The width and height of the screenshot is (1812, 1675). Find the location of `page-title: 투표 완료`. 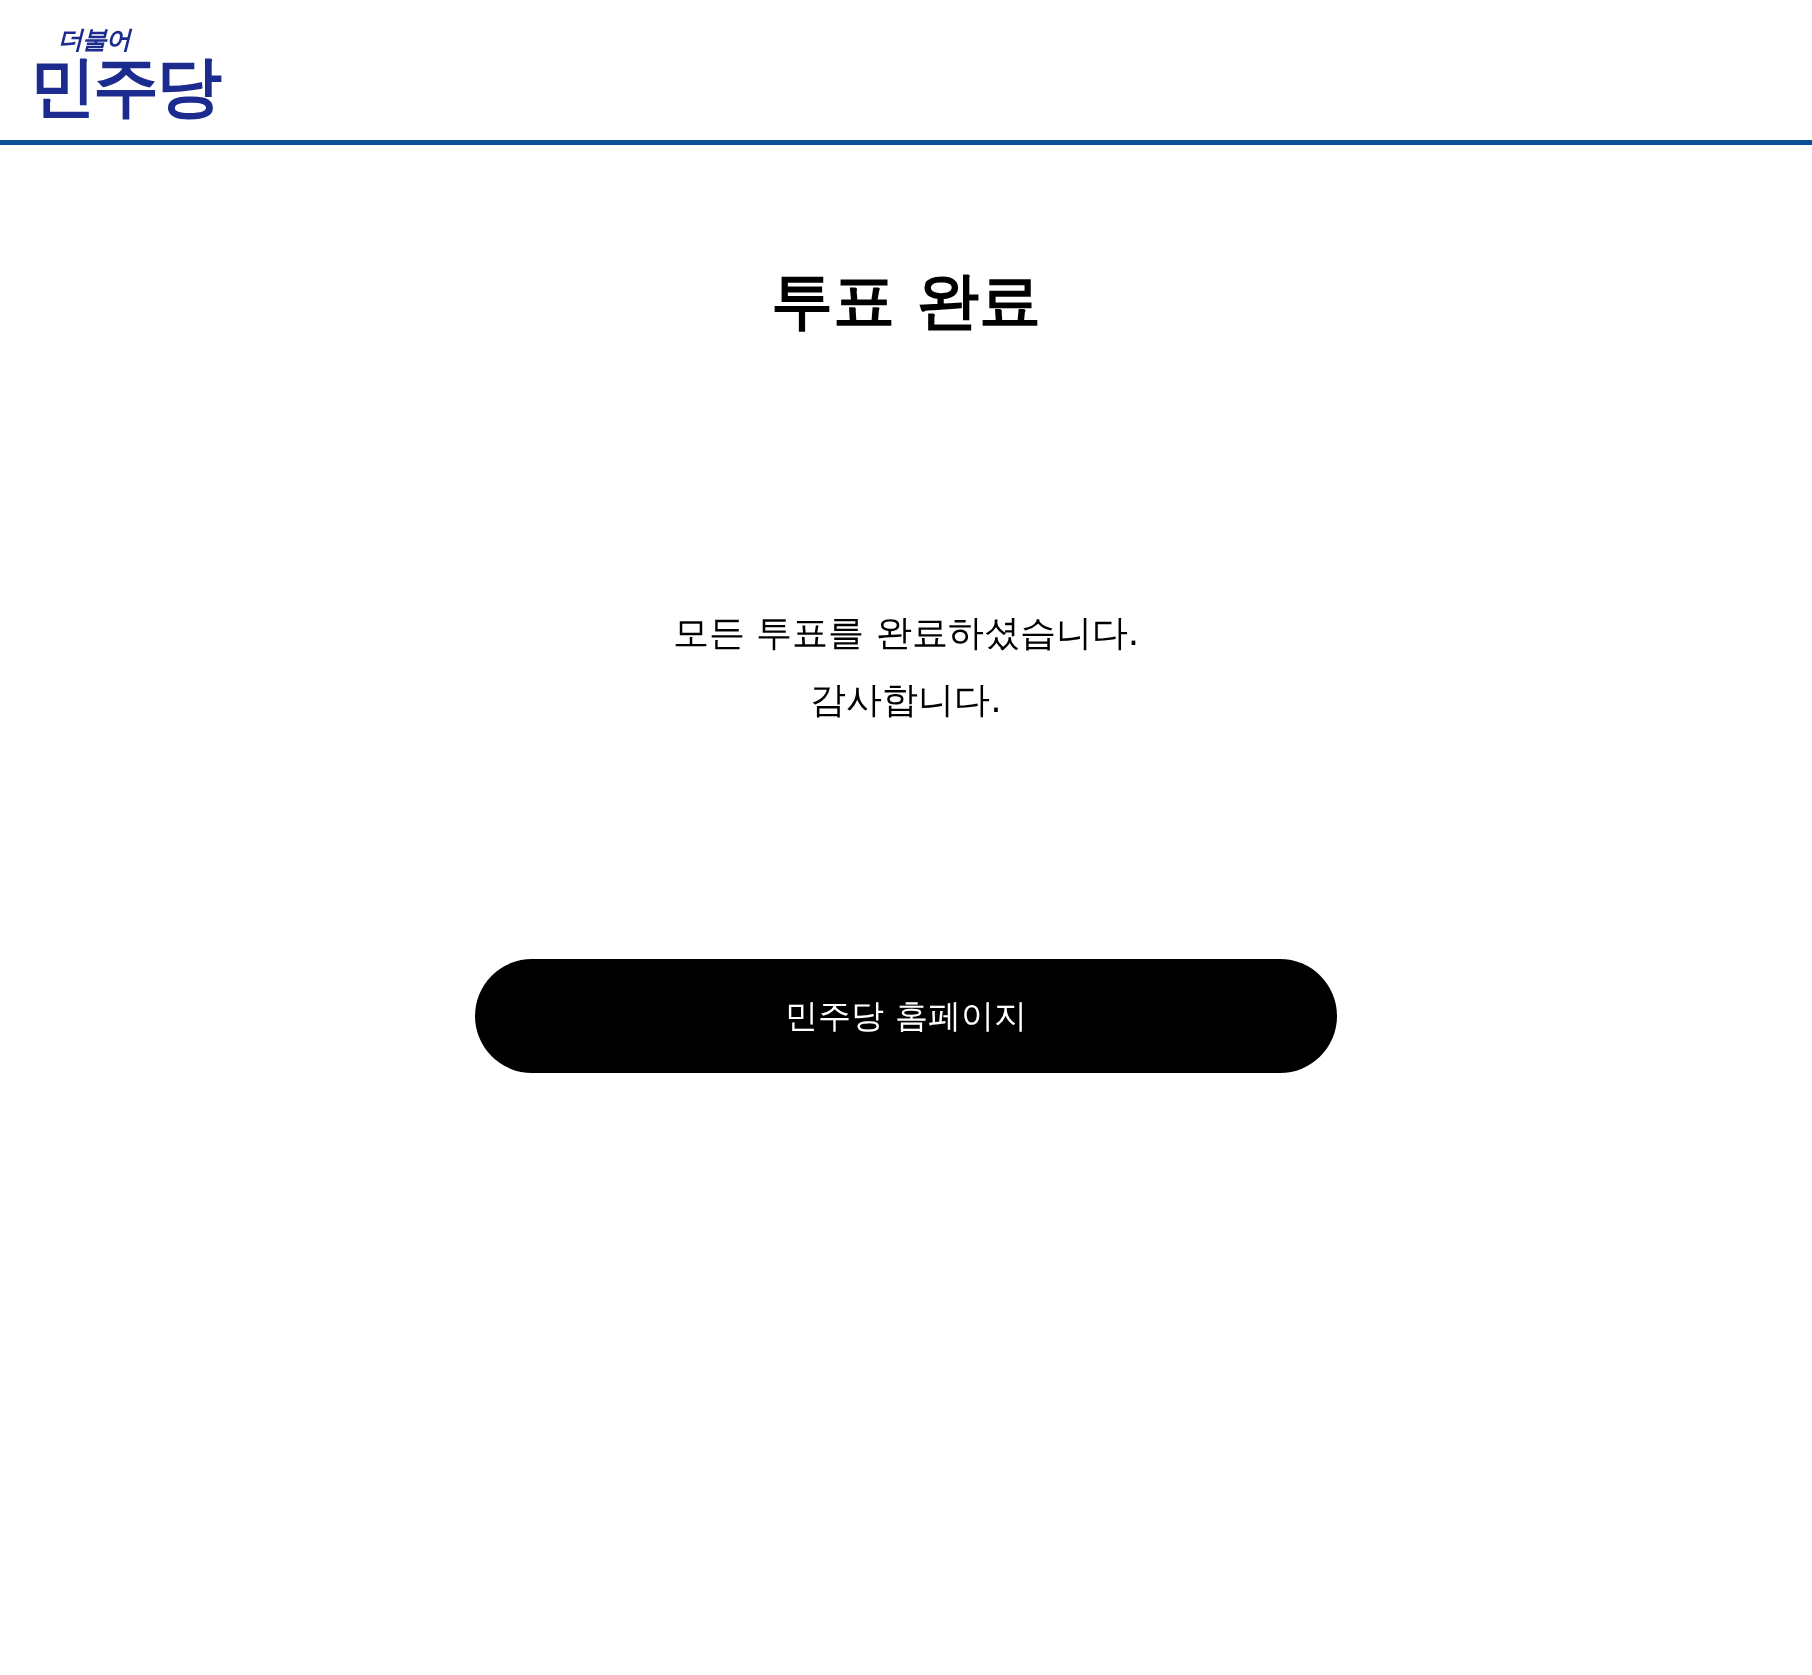

page-title: 투표 완료 is located at coordinates (906, 301).